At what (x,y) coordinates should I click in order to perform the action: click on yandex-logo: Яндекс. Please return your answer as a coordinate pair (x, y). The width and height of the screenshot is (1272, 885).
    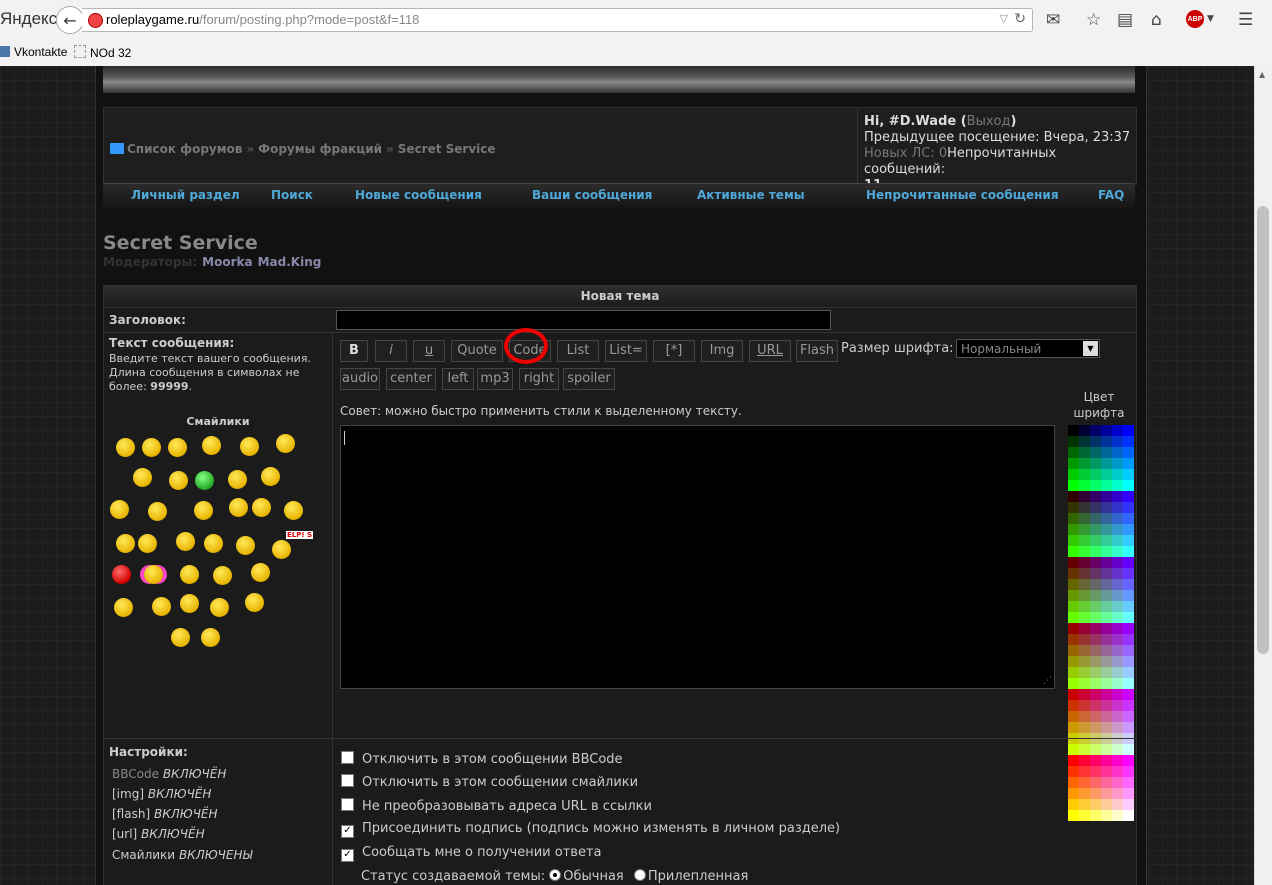
    Looking at the image, I should click on (28, 19).